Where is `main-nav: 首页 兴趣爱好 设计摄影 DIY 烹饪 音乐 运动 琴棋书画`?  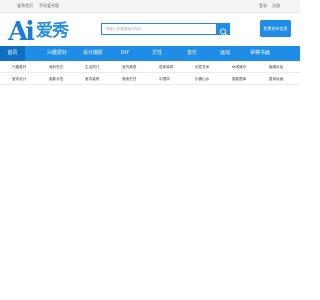 main-nav: 首页 兴趣爱好 设计摄影 DIY 烹饪 音乐 运动 琴棋书画 is located at coordinates (150, 53).